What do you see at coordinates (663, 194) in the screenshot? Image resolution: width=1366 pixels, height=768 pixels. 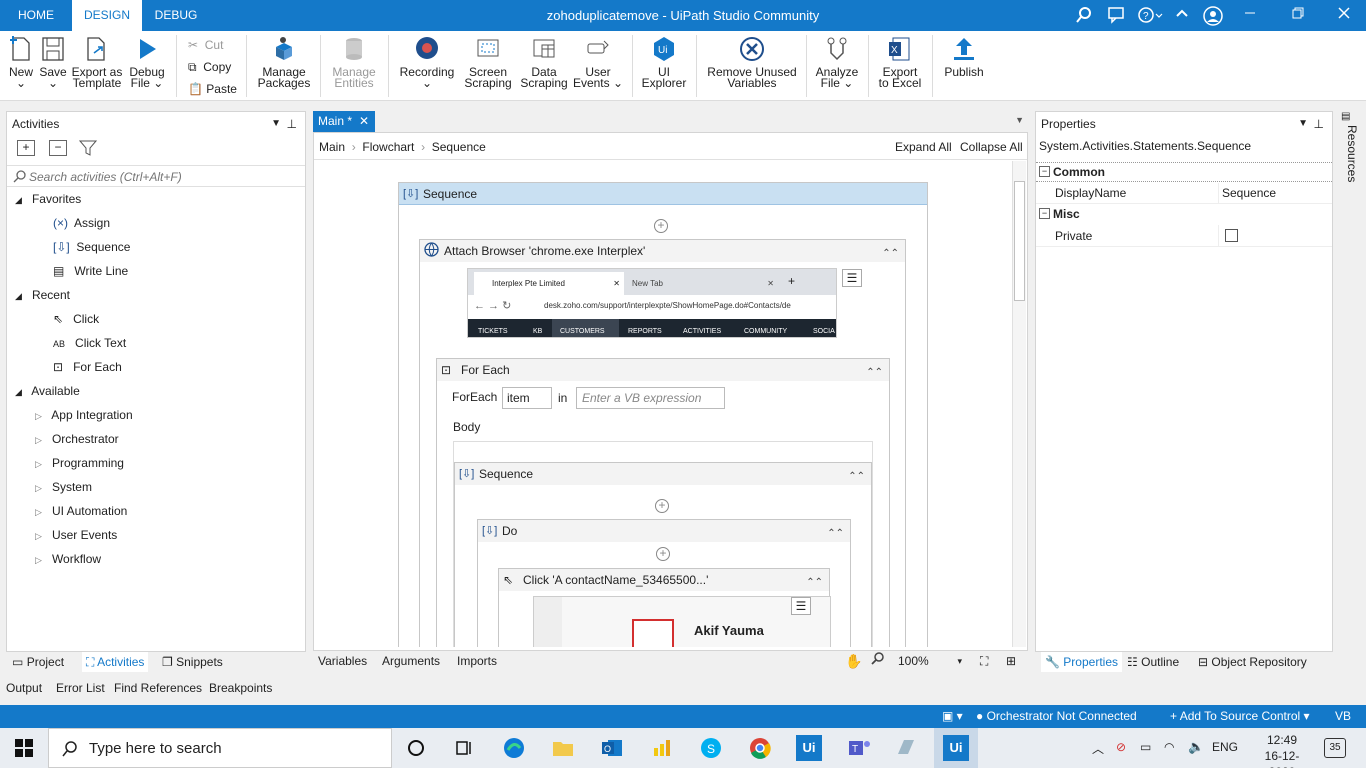 I see `sequence-header: [⇩] Sequence` at bounding box center [663, 194].